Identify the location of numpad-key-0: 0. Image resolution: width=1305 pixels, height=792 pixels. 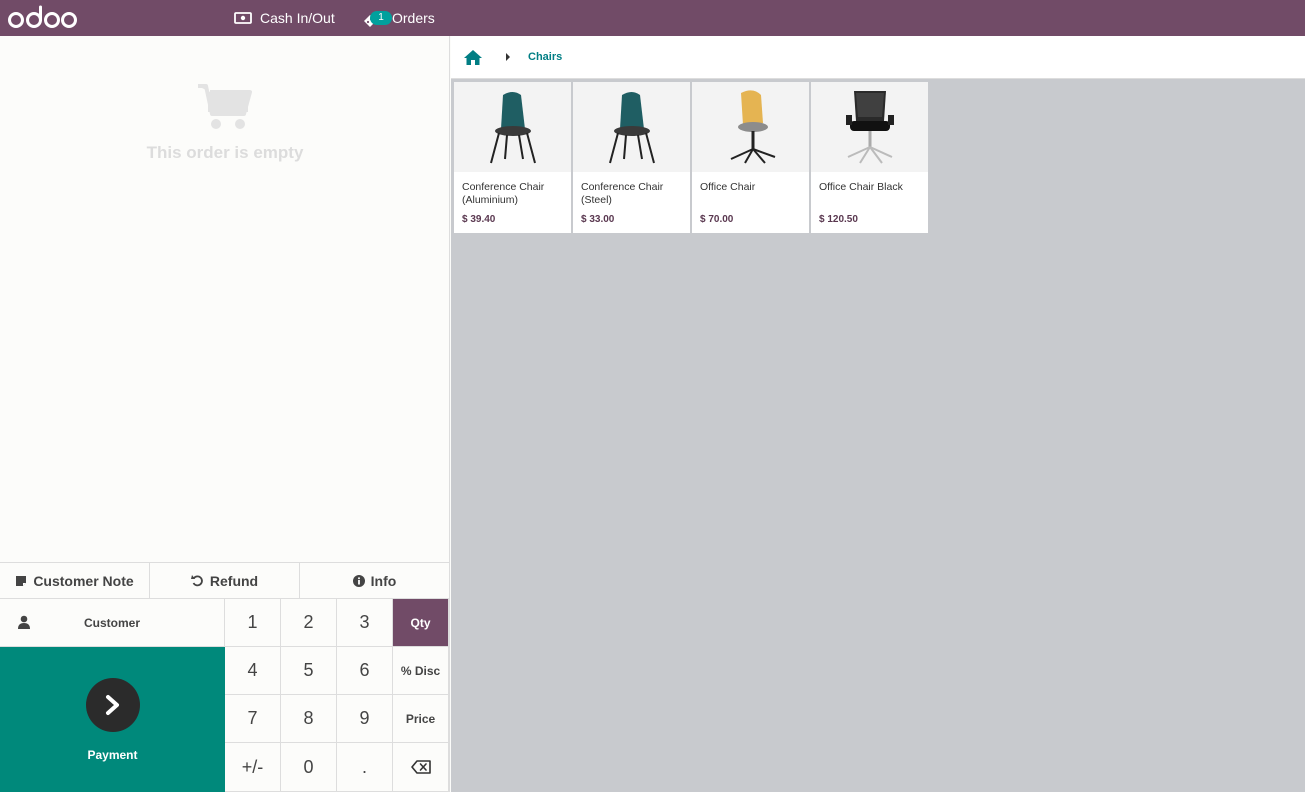
(309, 767).